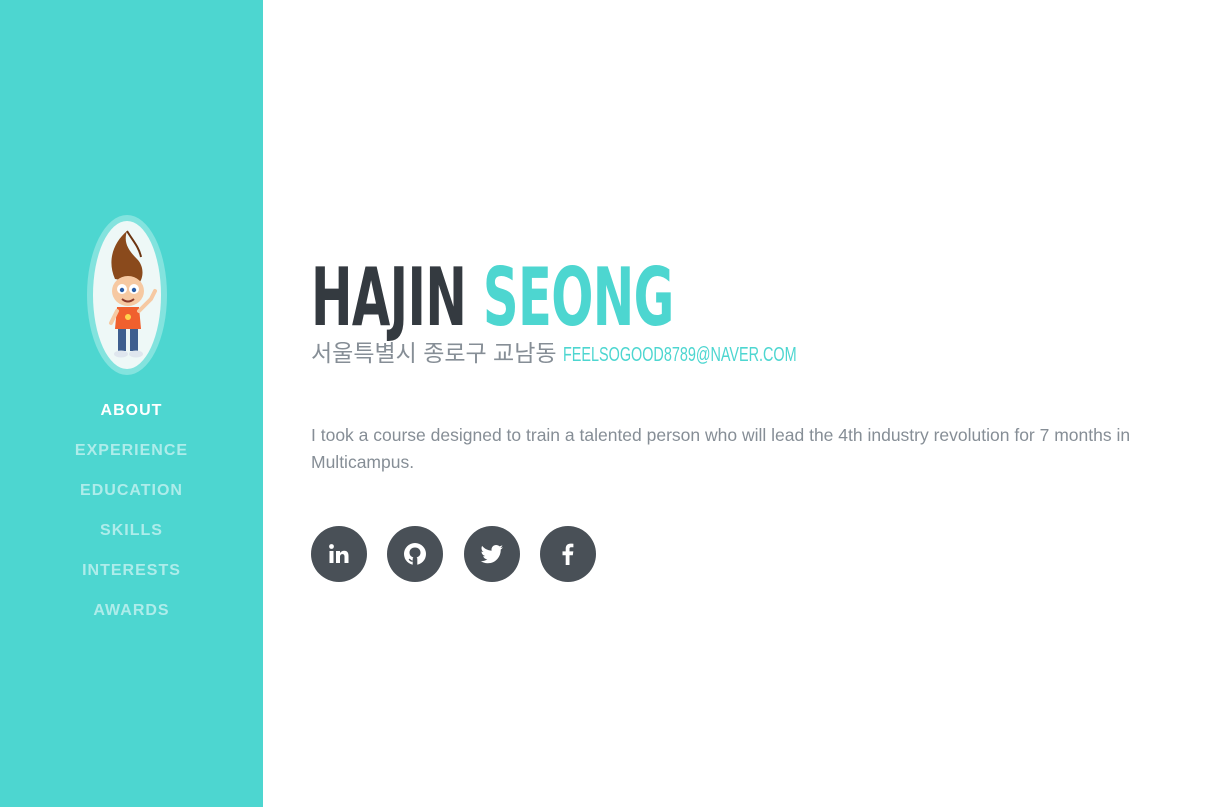 The image size is (1225, 807). Describe the element at coordinates (131, 460) in the screenshot. I see `nav-item-experience: EXPERIENCE` at that location.